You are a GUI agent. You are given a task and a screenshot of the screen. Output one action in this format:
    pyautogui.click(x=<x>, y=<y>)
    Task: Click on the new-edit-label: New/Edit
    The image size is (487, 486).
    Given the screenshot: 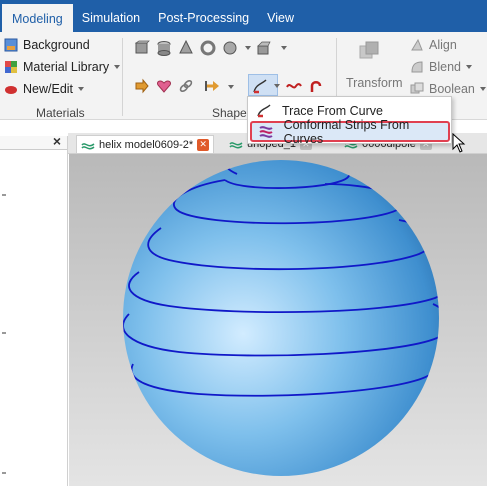 What is the action you would take?
    pyautogui.click(x=48, y=89)
    